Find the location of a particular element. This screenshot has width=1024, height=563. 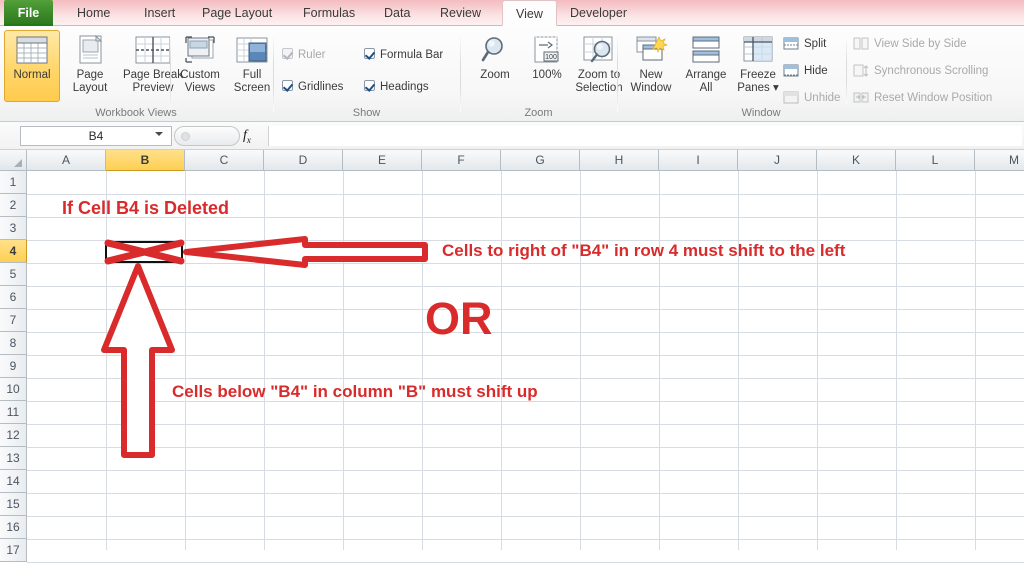

tab-page-layout: Page Layout is located at coordinates (237, 13).